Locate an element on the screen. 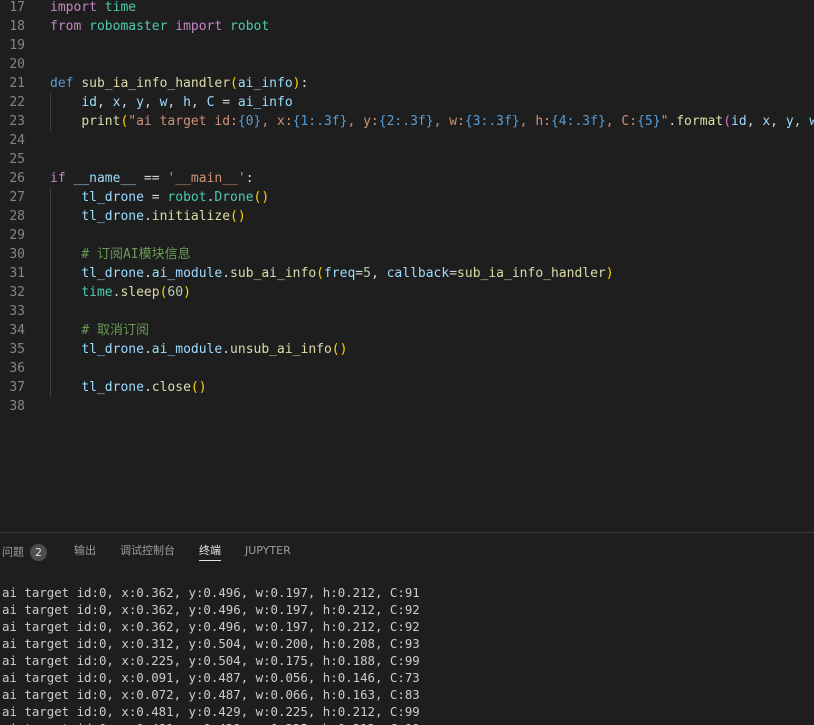 This screenshot has height=725, width=814. code-line: 18 from robomaster import robot is located at coordinates (407, 26).